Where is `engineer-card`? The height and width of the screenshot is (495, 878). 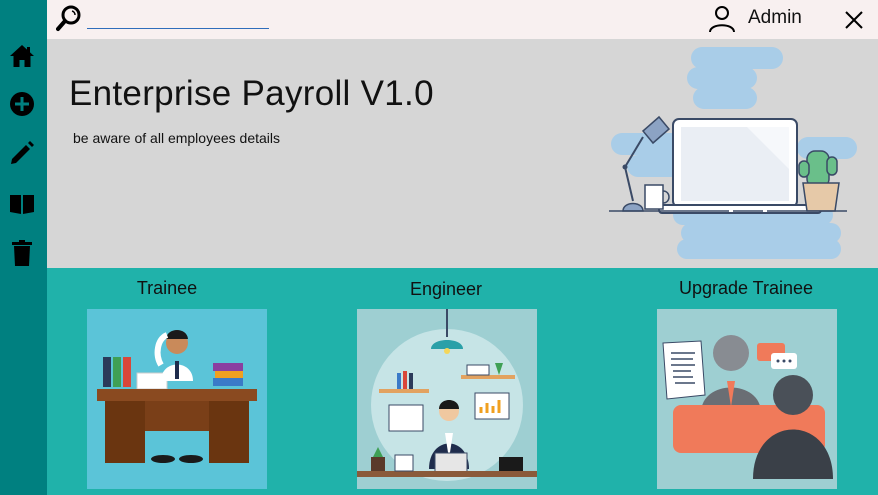 engineer-card is located at coordinates (447, 399).